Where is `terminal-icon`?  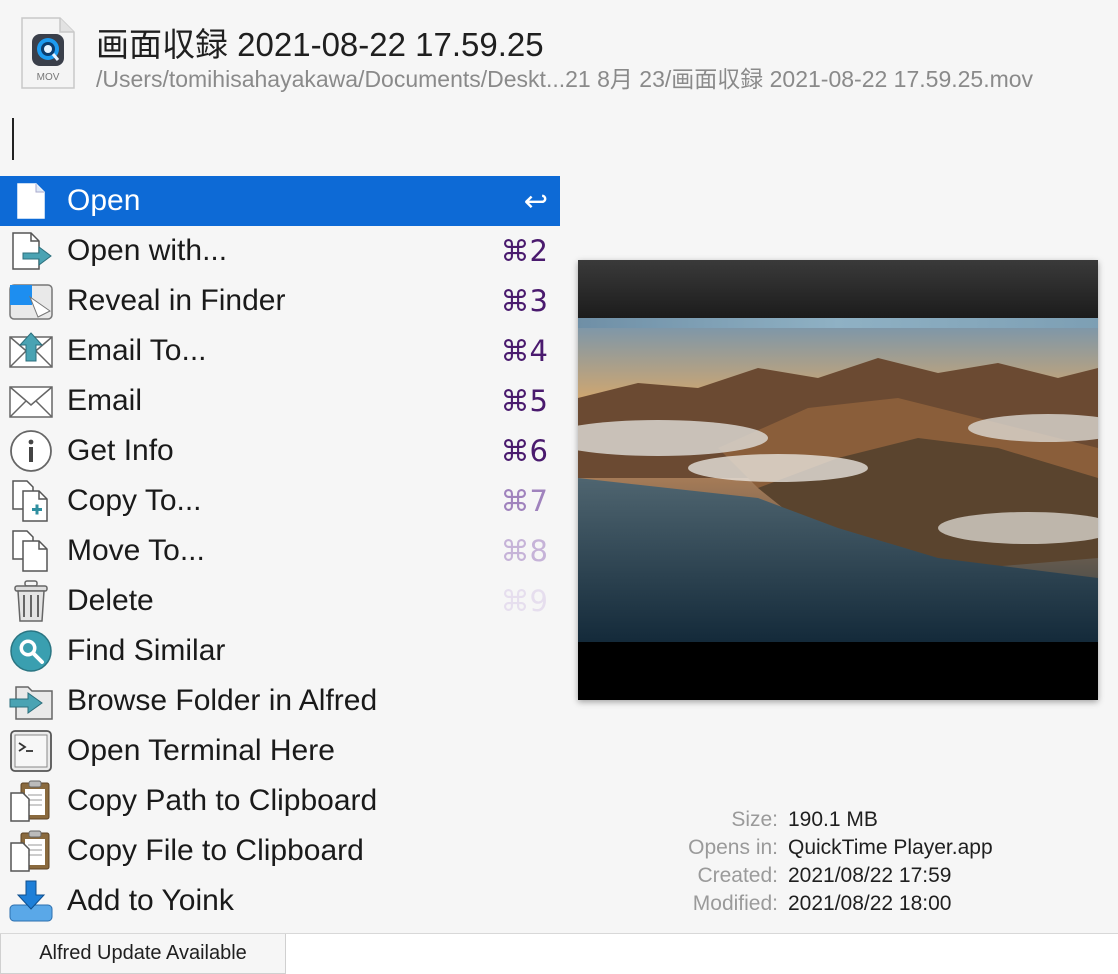 terminal-icon is located at coordinates (31, 751).